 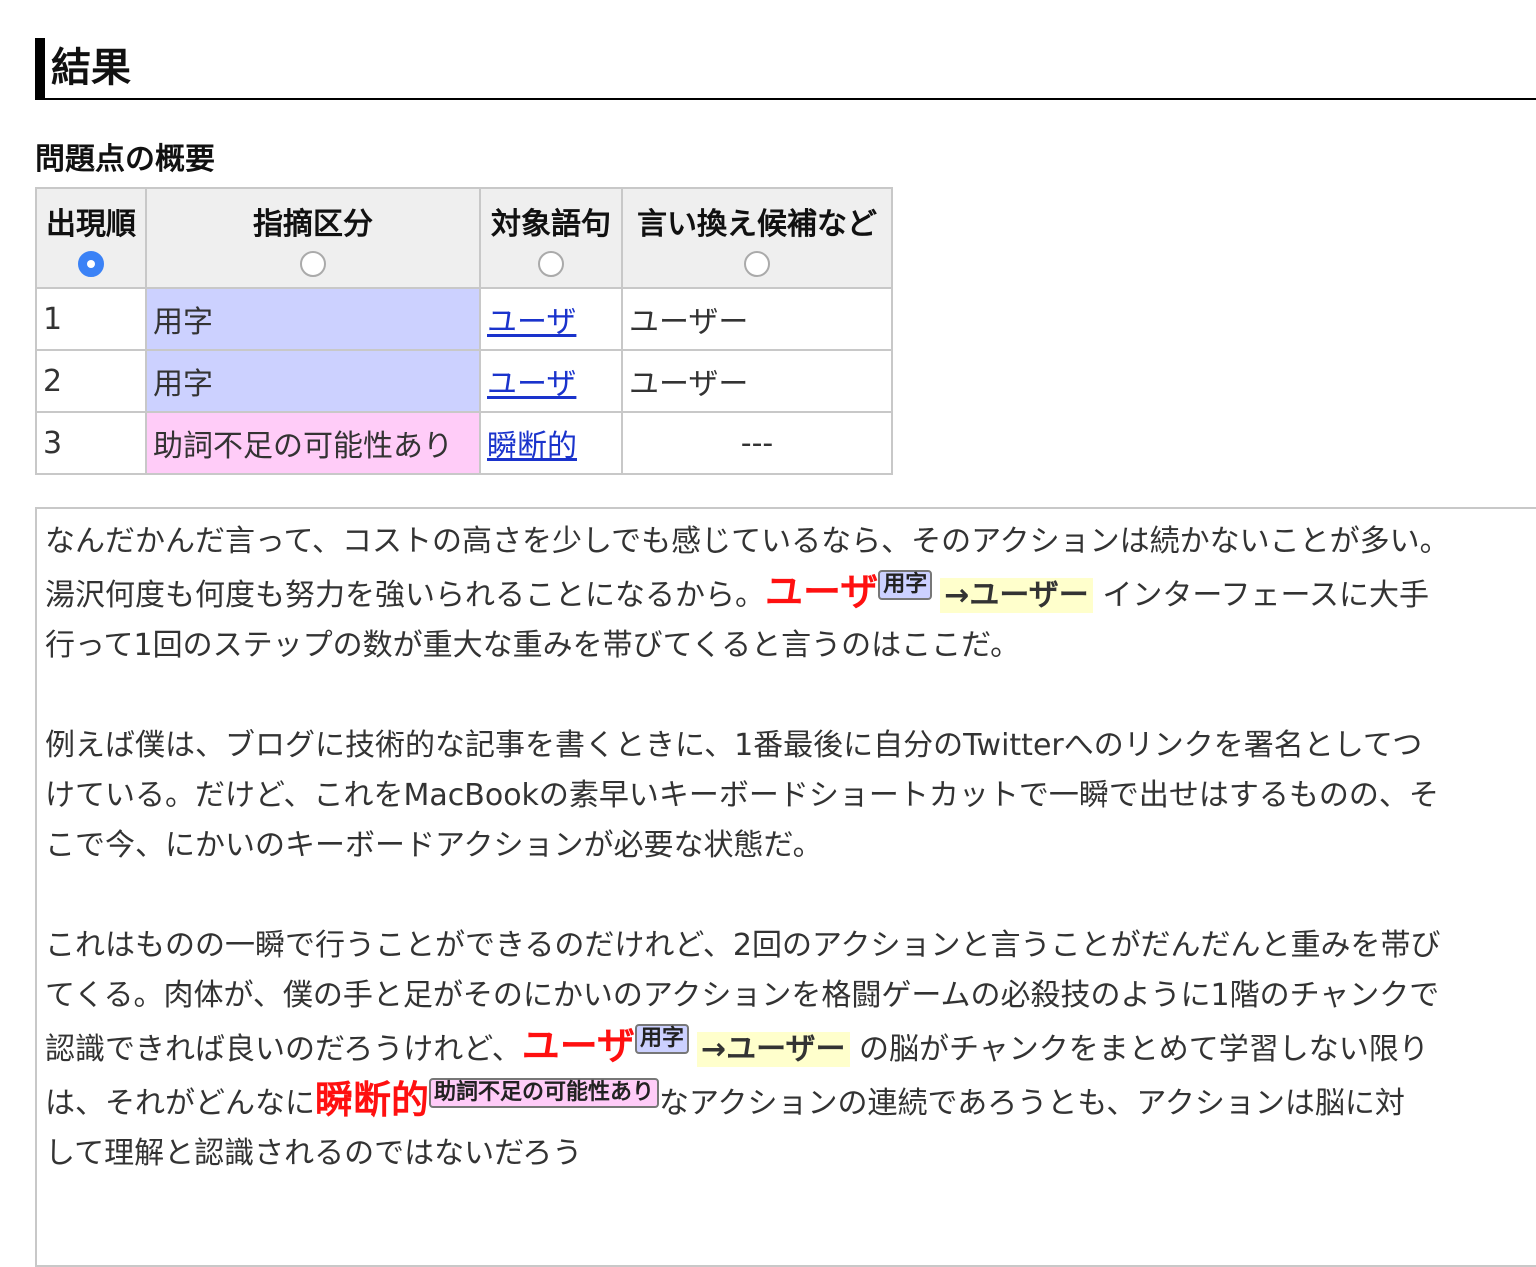 What do you see at coordinates (533, 645) in the screenshot?
I see `text-line: 行って1回のステップの数が重大な重みを帯びてくると言うのはここだ。` at bounding box center [533, 645].